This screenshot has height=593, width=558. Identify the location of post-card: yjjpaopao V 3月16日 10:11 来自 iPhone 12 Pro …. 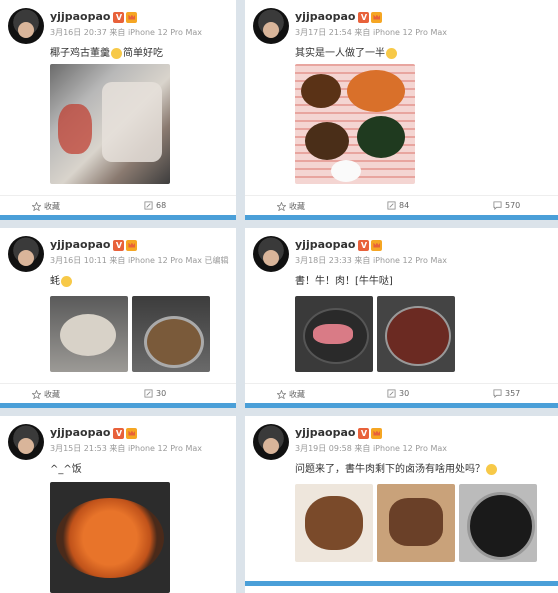
(118, 318).